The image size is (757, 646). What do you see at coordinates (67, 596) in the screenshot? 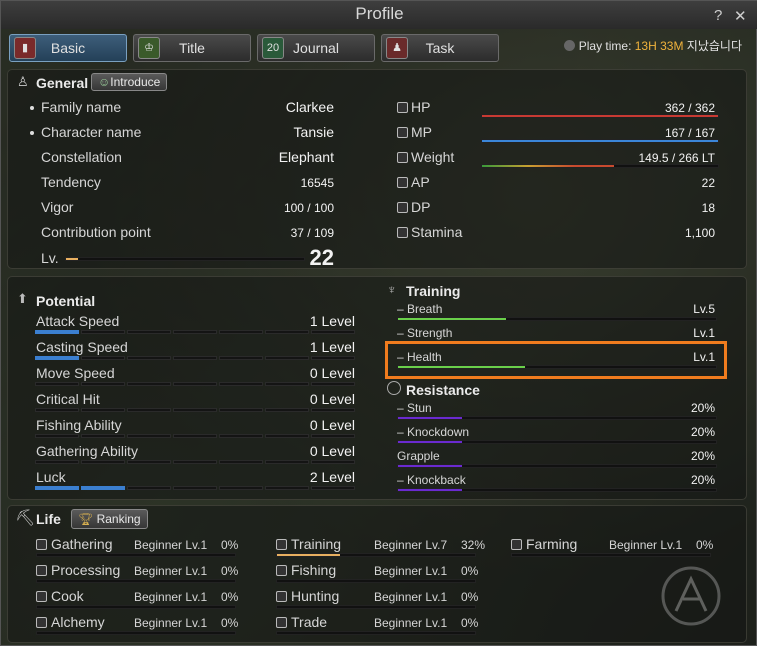
I see `life-skill-label: Cook` at bounding box center [67, 596].